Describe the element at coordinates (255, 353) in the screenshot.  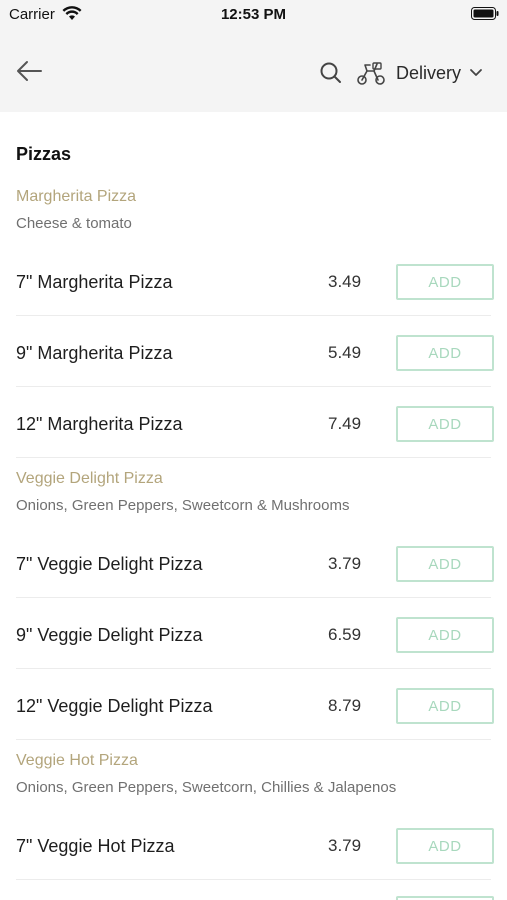
I see `menu-item-row: 9" Margherita Pizza 5.49 ADD` at that location.